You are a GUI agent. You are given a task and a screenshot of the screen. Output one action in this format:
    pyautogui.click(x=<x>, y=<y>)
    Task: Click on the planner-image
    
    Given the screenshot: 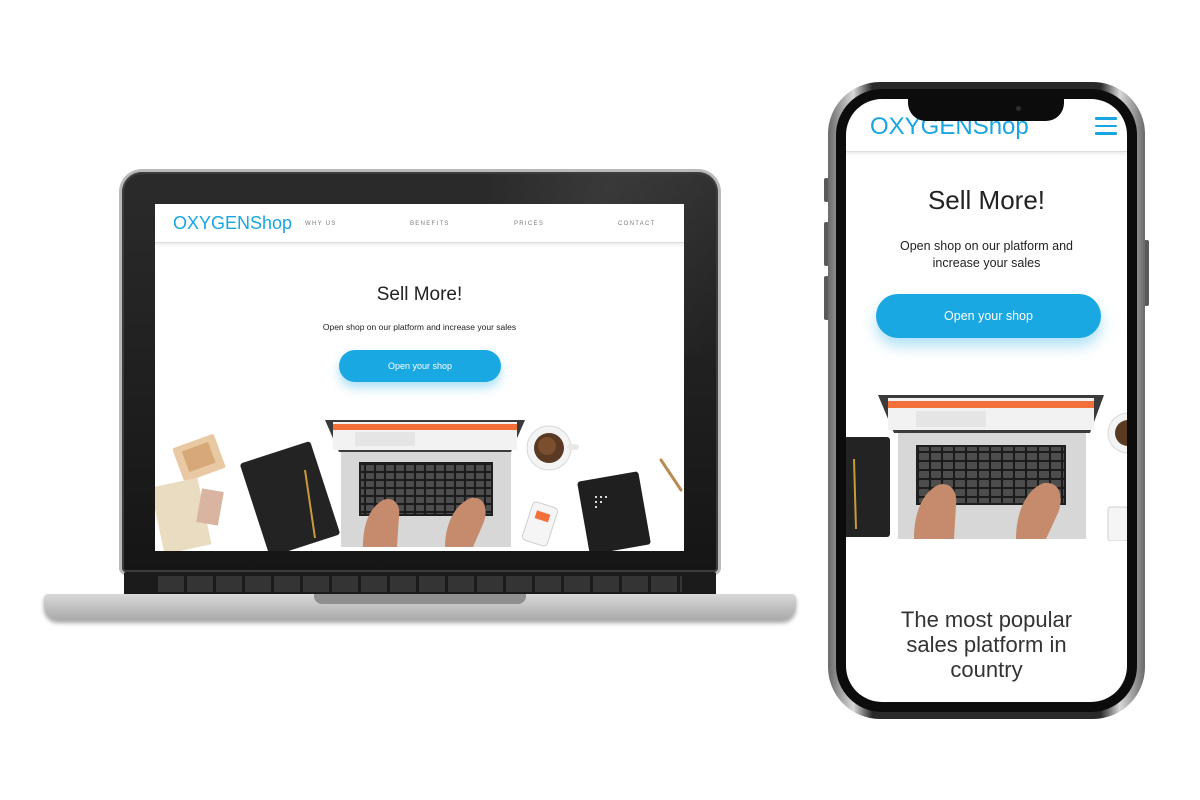 What is the action you would take?
    pyautogui.click(x=614, y=511)
    